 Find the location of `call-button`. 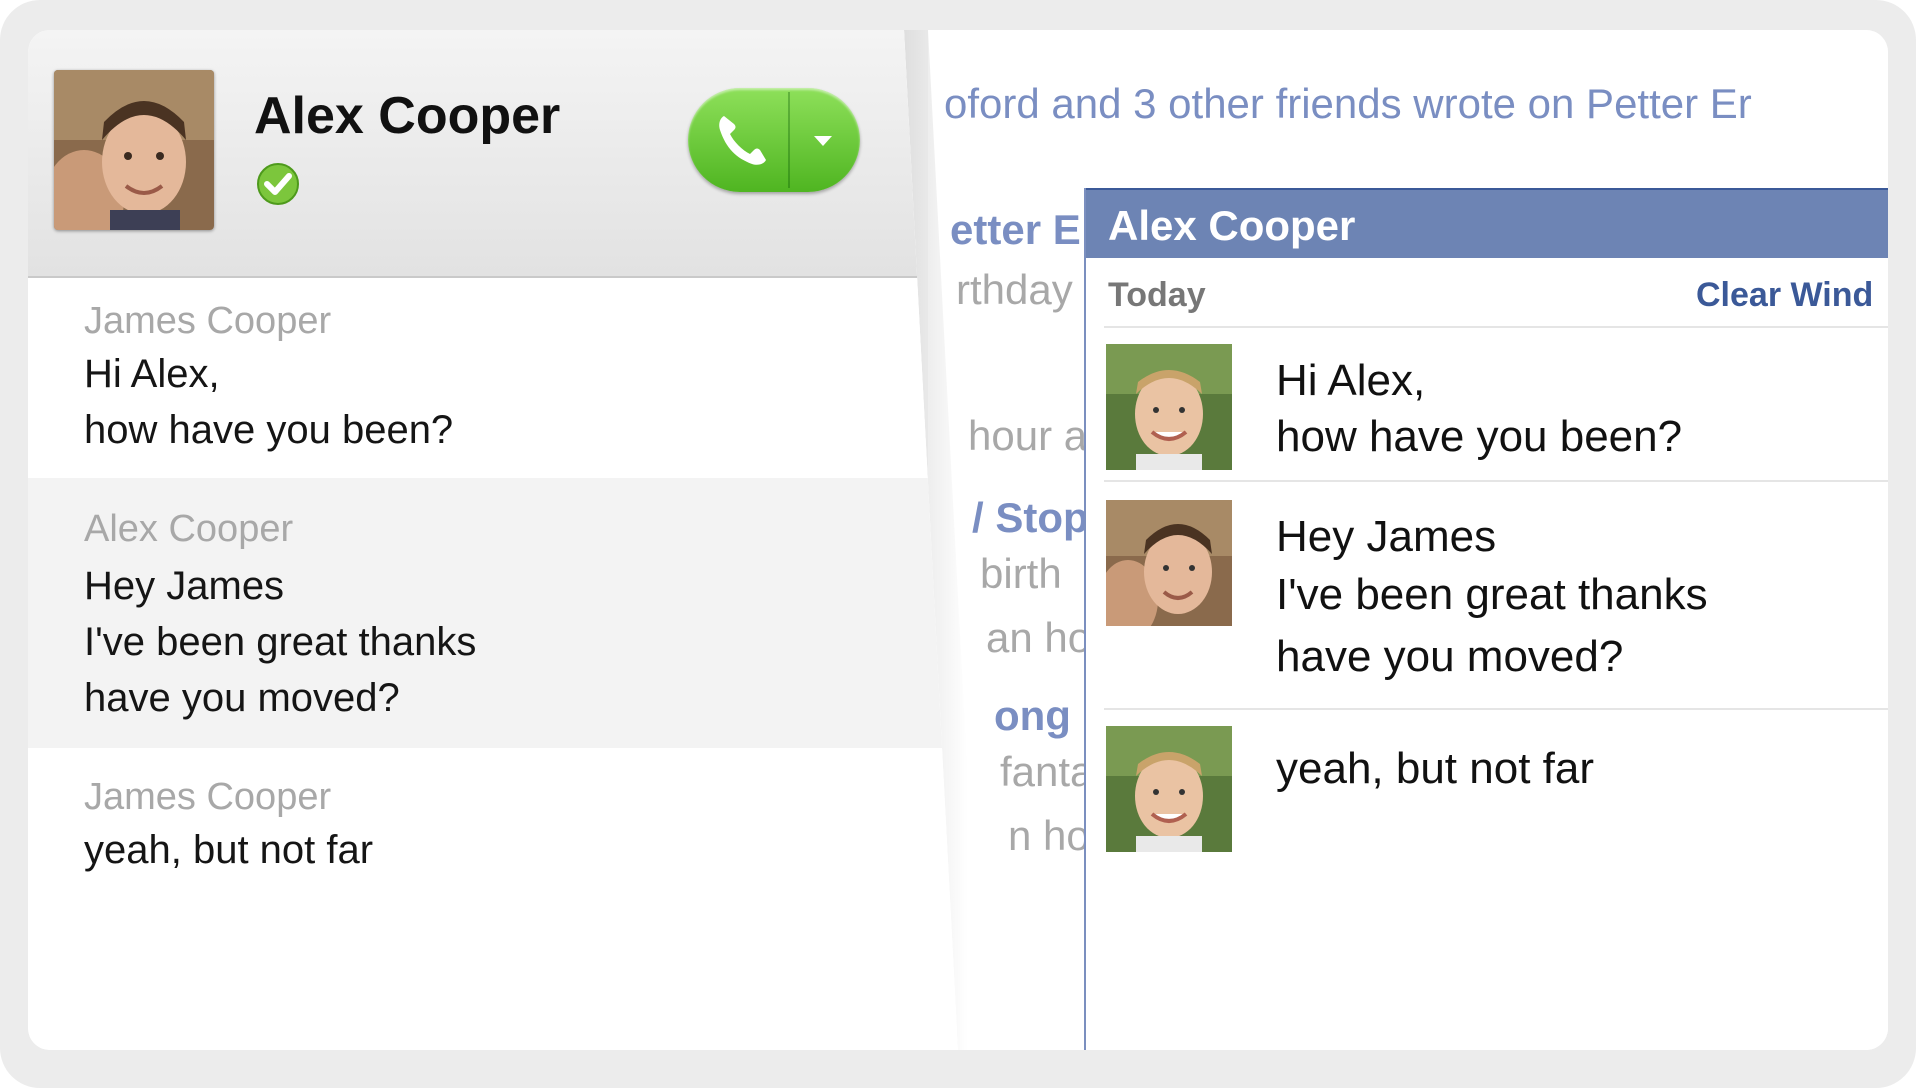

call-button is located at coordinates (774, 140).